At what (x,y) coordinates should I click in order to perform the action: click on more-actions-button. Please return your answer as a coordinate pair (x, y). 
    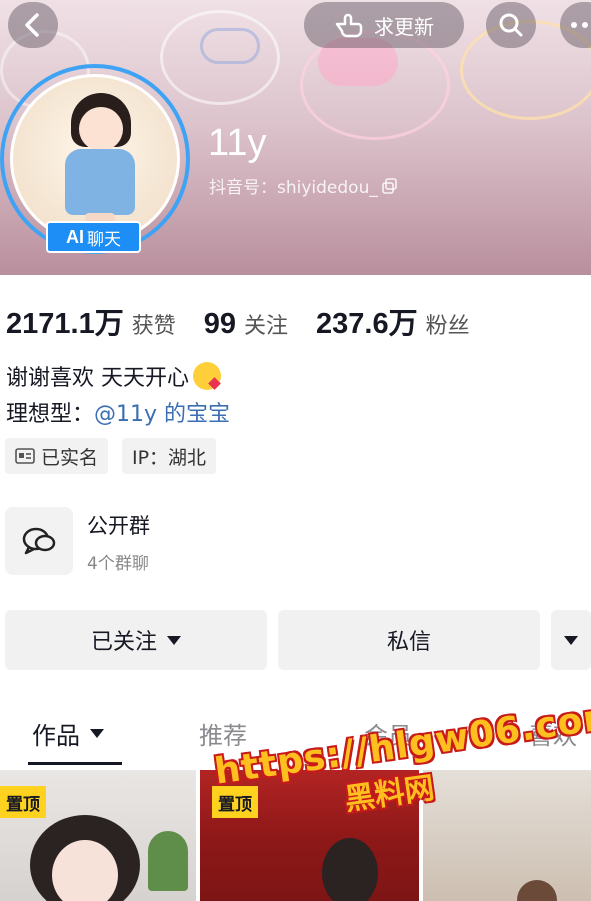
    Looking at the image, I should click on (571, 640).